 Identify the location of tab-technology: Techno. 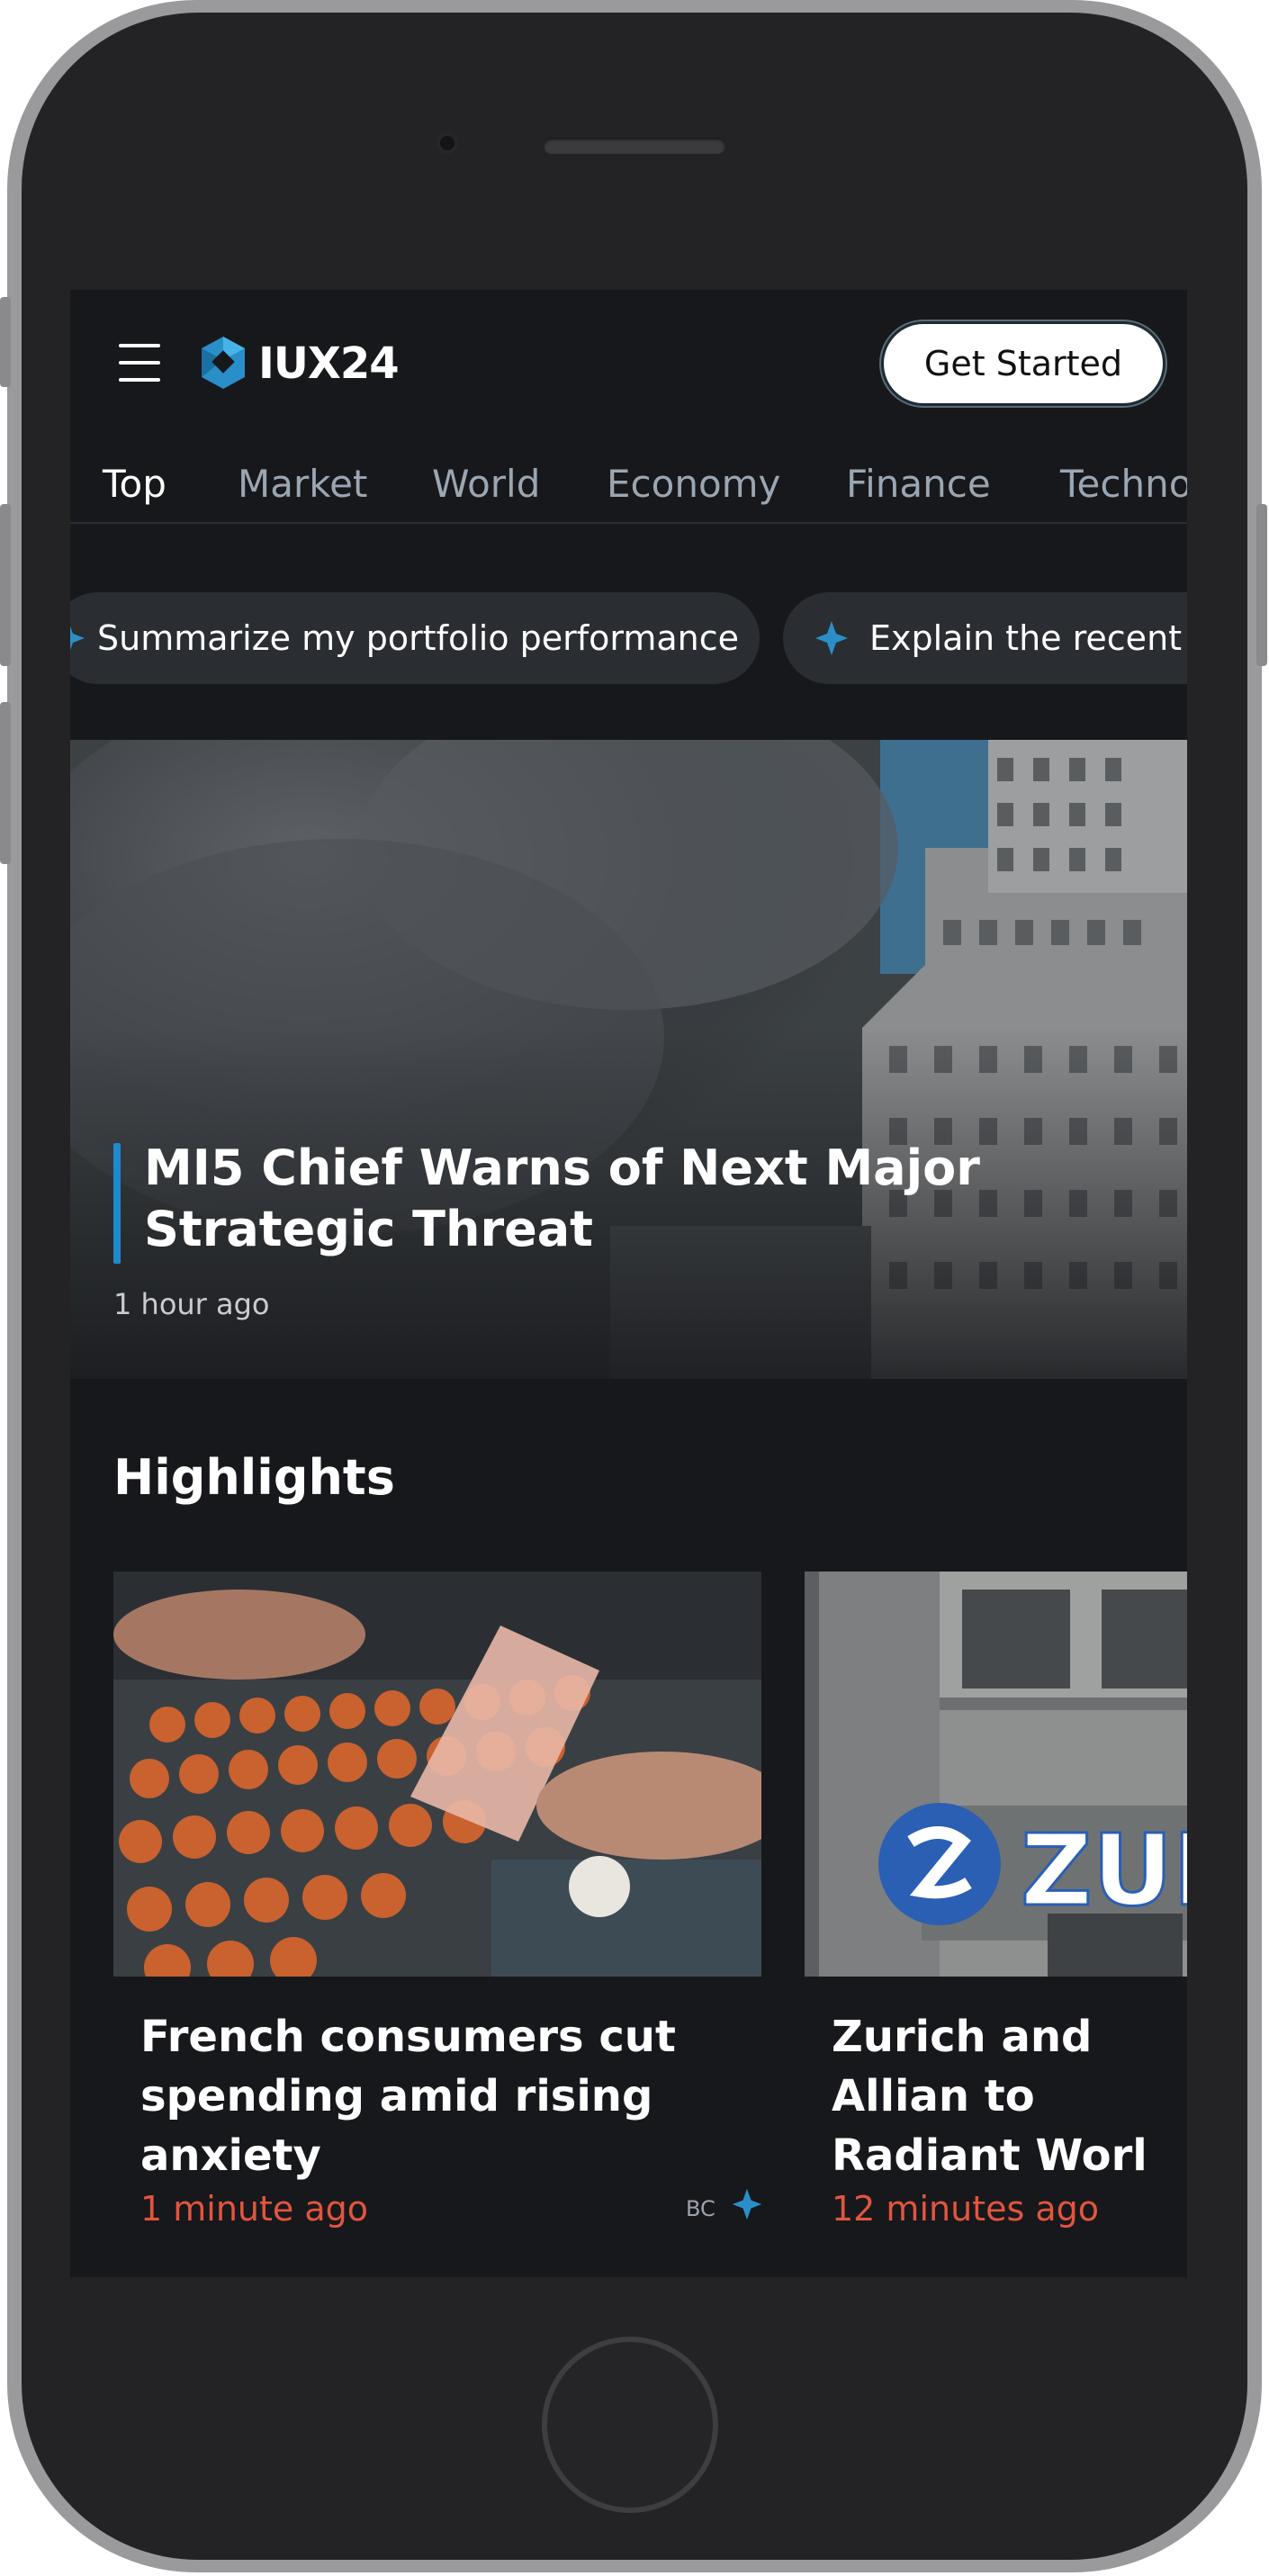
(1124, 484).